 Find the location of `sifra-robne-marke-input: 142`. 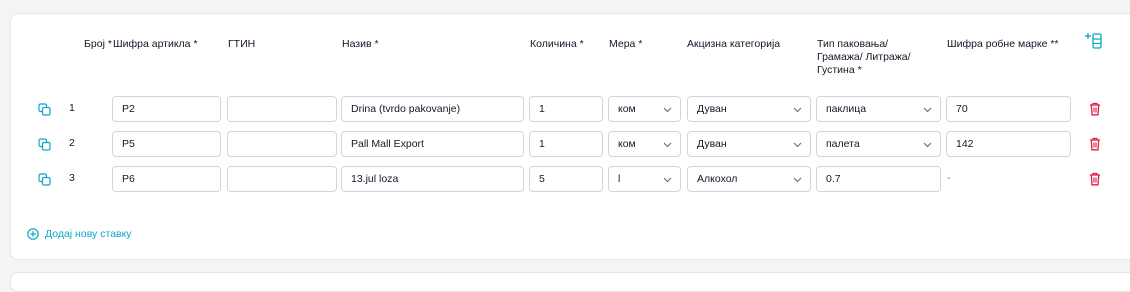

sifra-robne-marke-input: 142 is located at coordinates (1008, 144).